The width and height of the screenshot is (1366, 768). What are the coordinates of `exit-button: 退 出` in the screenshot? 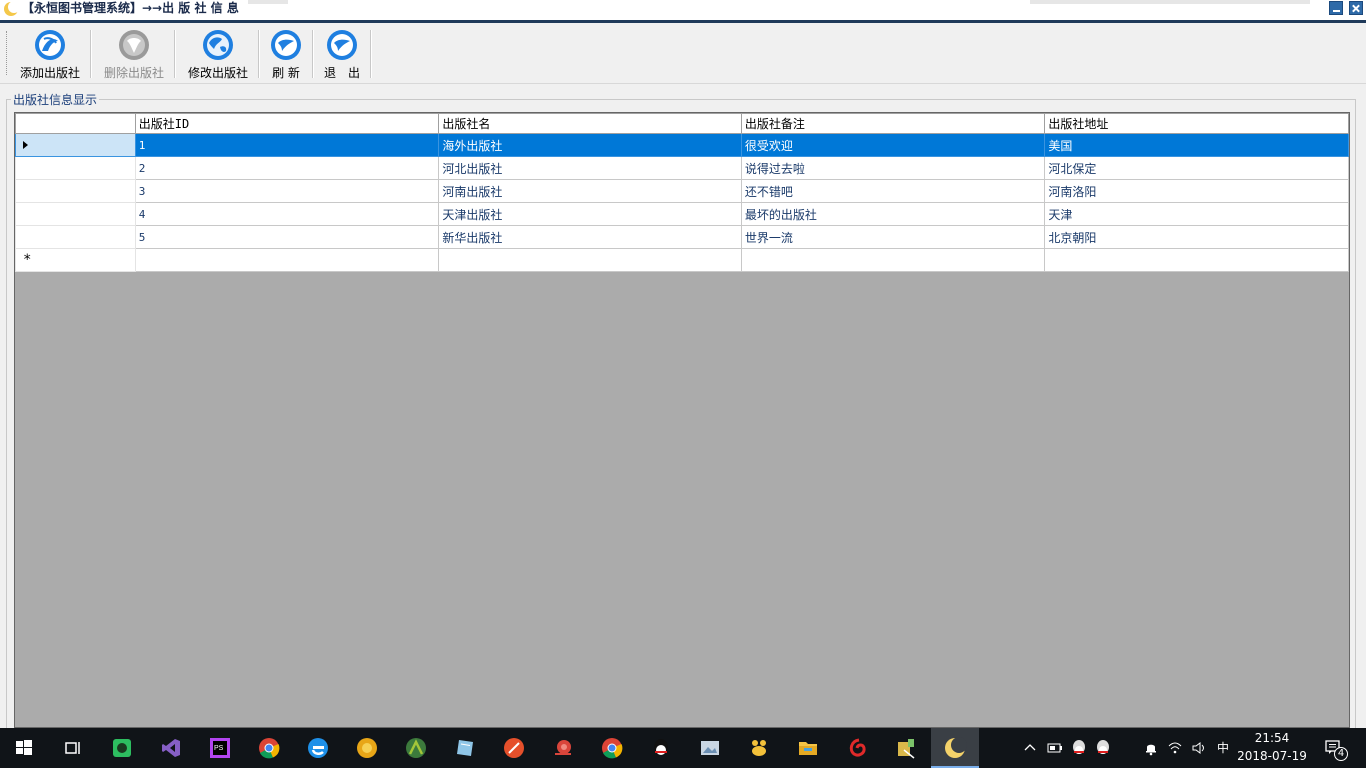 It's located at (342, 54).